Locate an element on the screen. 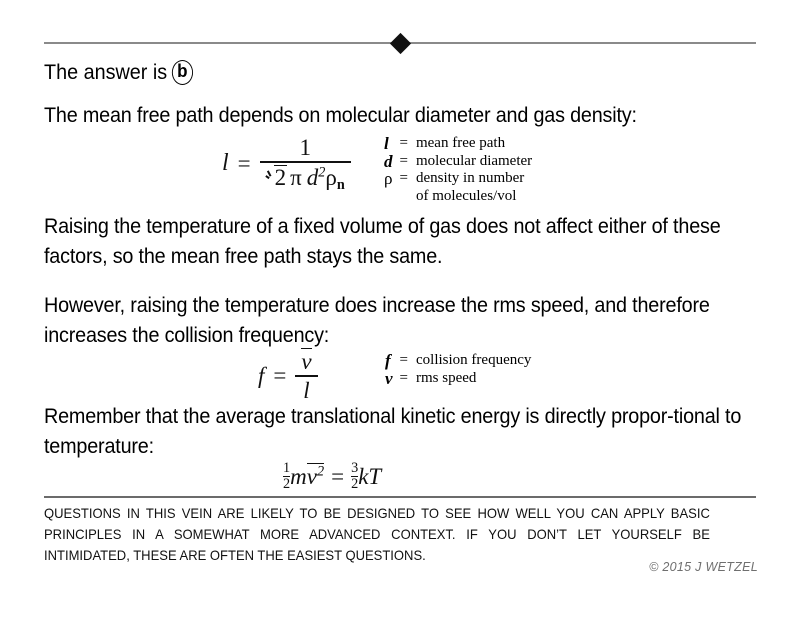  eq1-d: d is located at coordinates (312, 177).